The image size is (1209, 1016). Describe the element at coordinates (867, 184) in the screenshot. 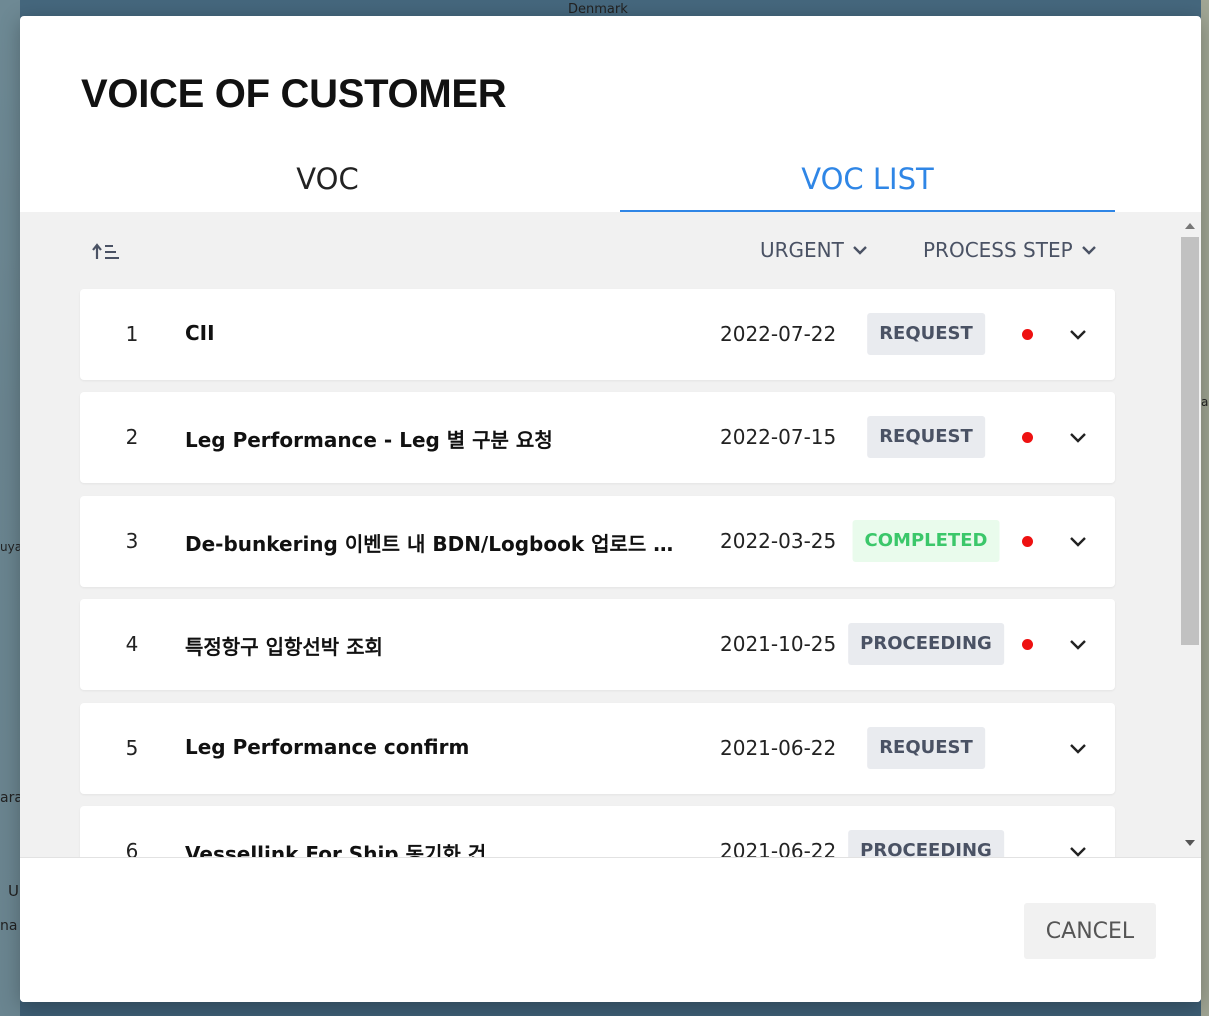

I see `tab-voc-list: VOC LIST` at that location.